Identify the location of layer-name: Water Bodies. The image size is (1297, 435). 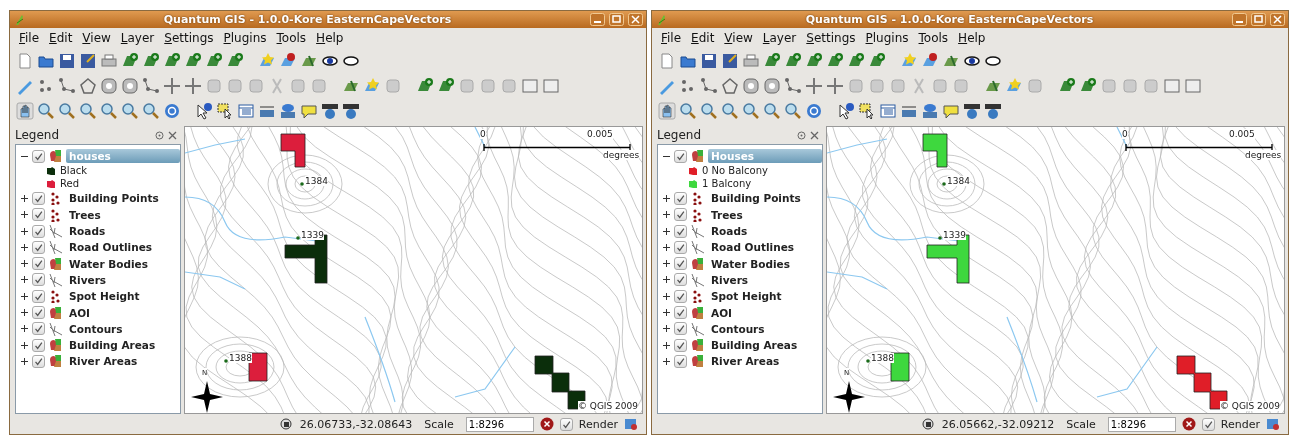
(750, 263).